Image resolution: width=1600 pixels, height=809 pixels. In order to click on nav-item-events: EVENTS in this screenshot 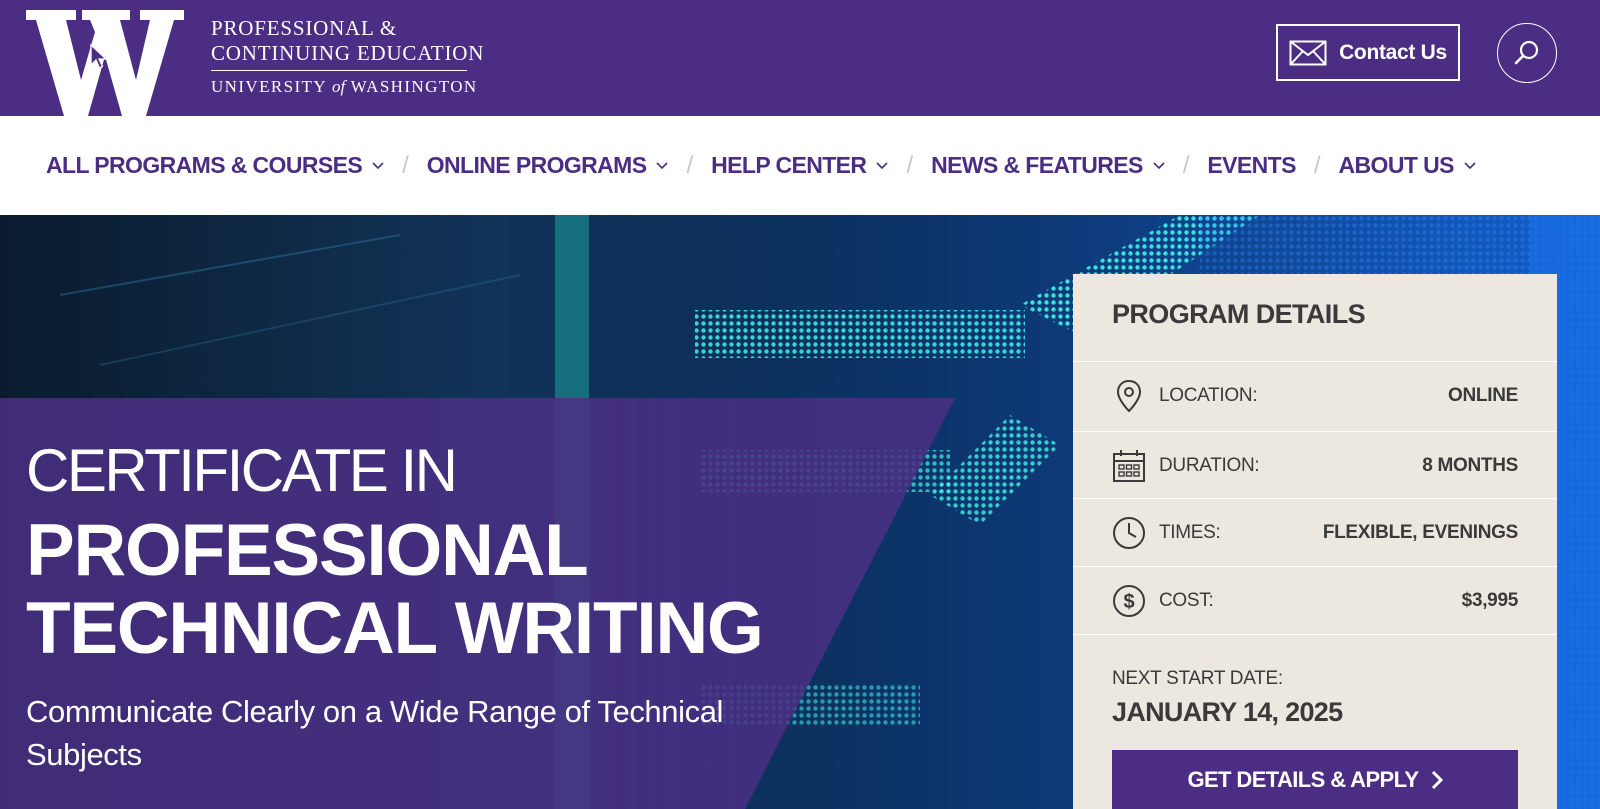, I will do `click(1251, 165)`.